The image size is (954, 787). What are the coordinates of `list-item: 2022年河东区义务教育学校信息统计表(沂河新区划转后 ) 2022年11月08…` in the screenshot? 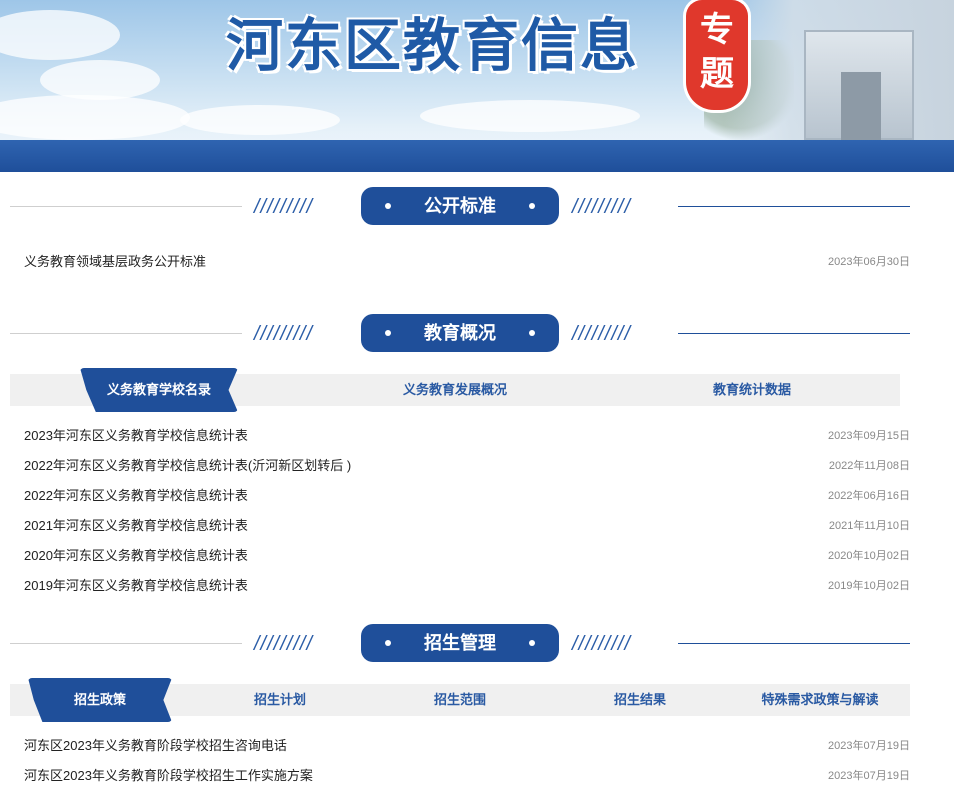 It's located at (467, 466).